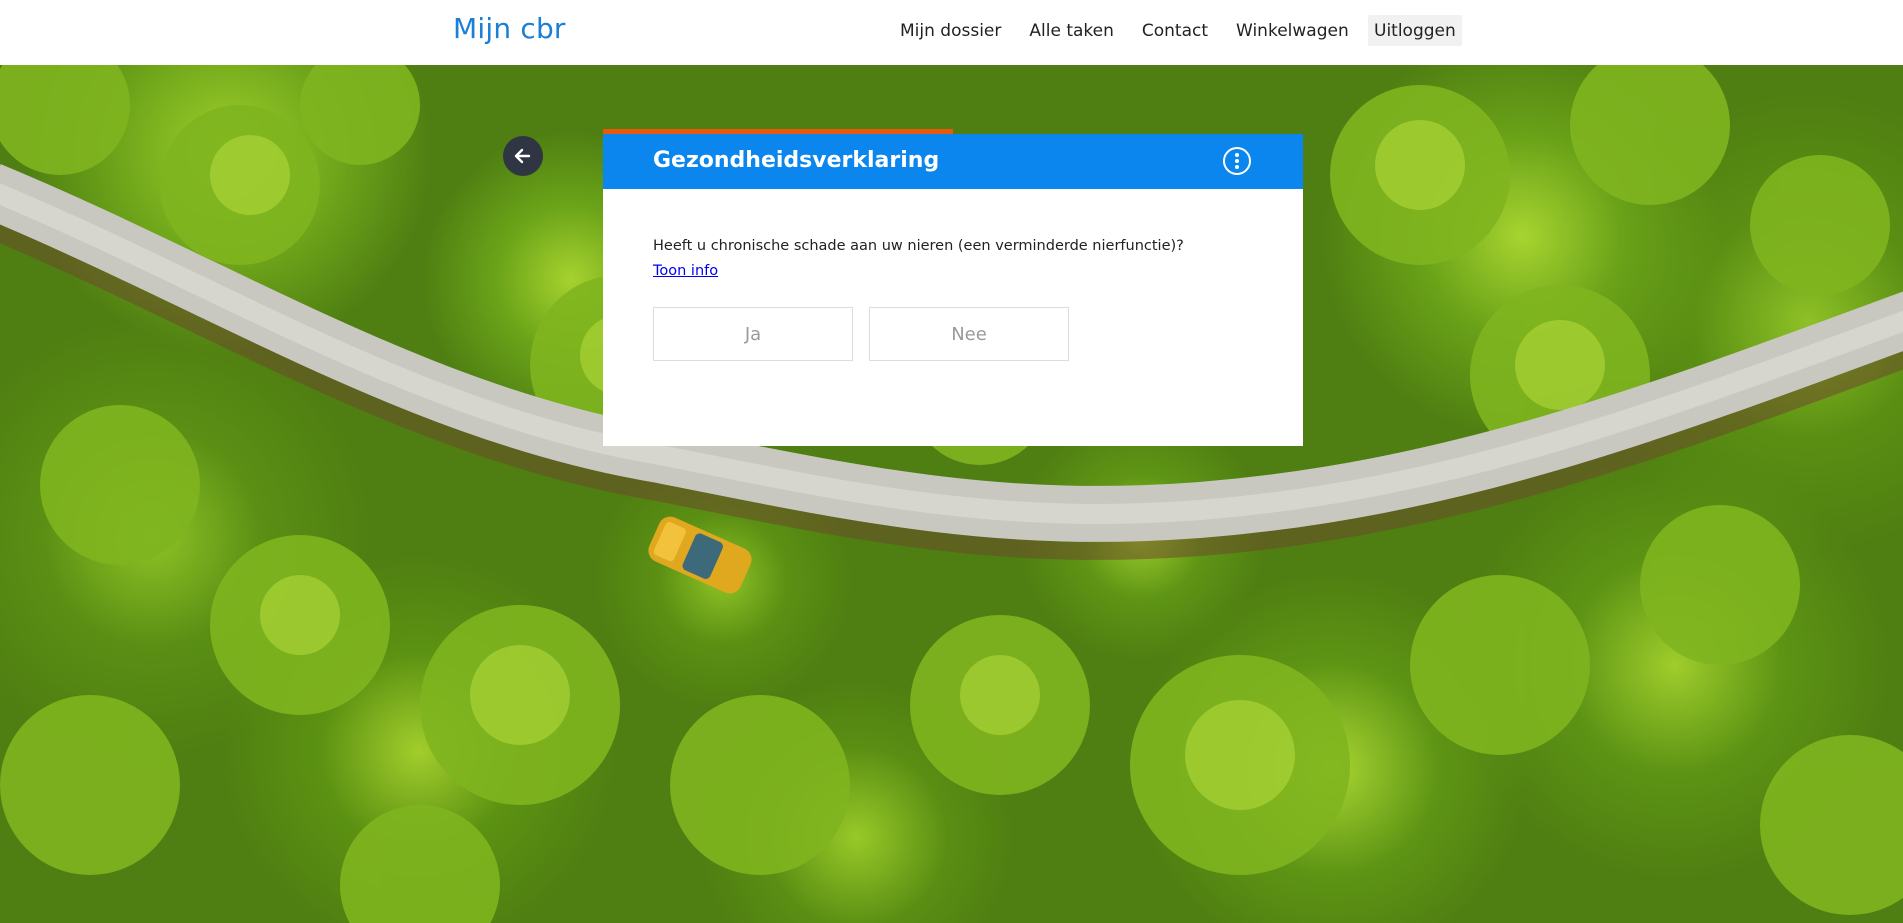  I want to click on show-info-link: Toon info, so click(685, 271).